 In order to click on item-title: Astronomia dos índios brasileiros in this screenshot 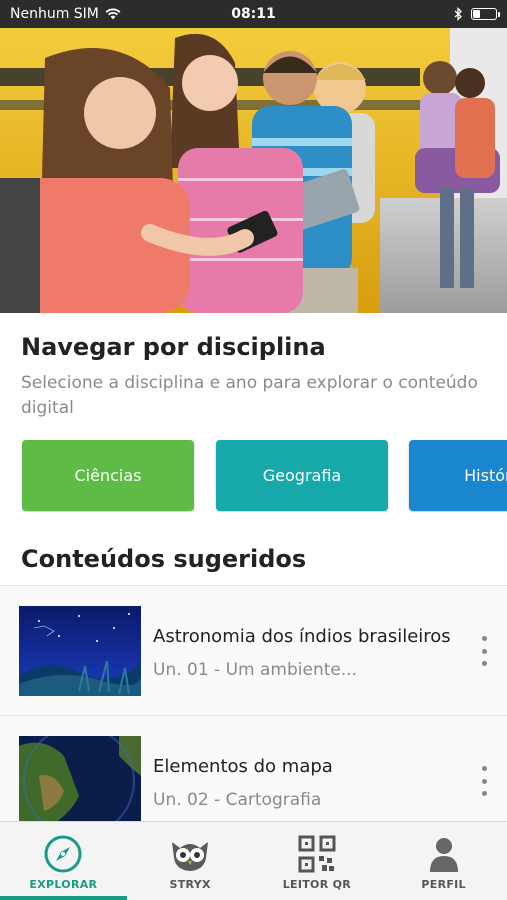, I will do `click(302, 636)`.